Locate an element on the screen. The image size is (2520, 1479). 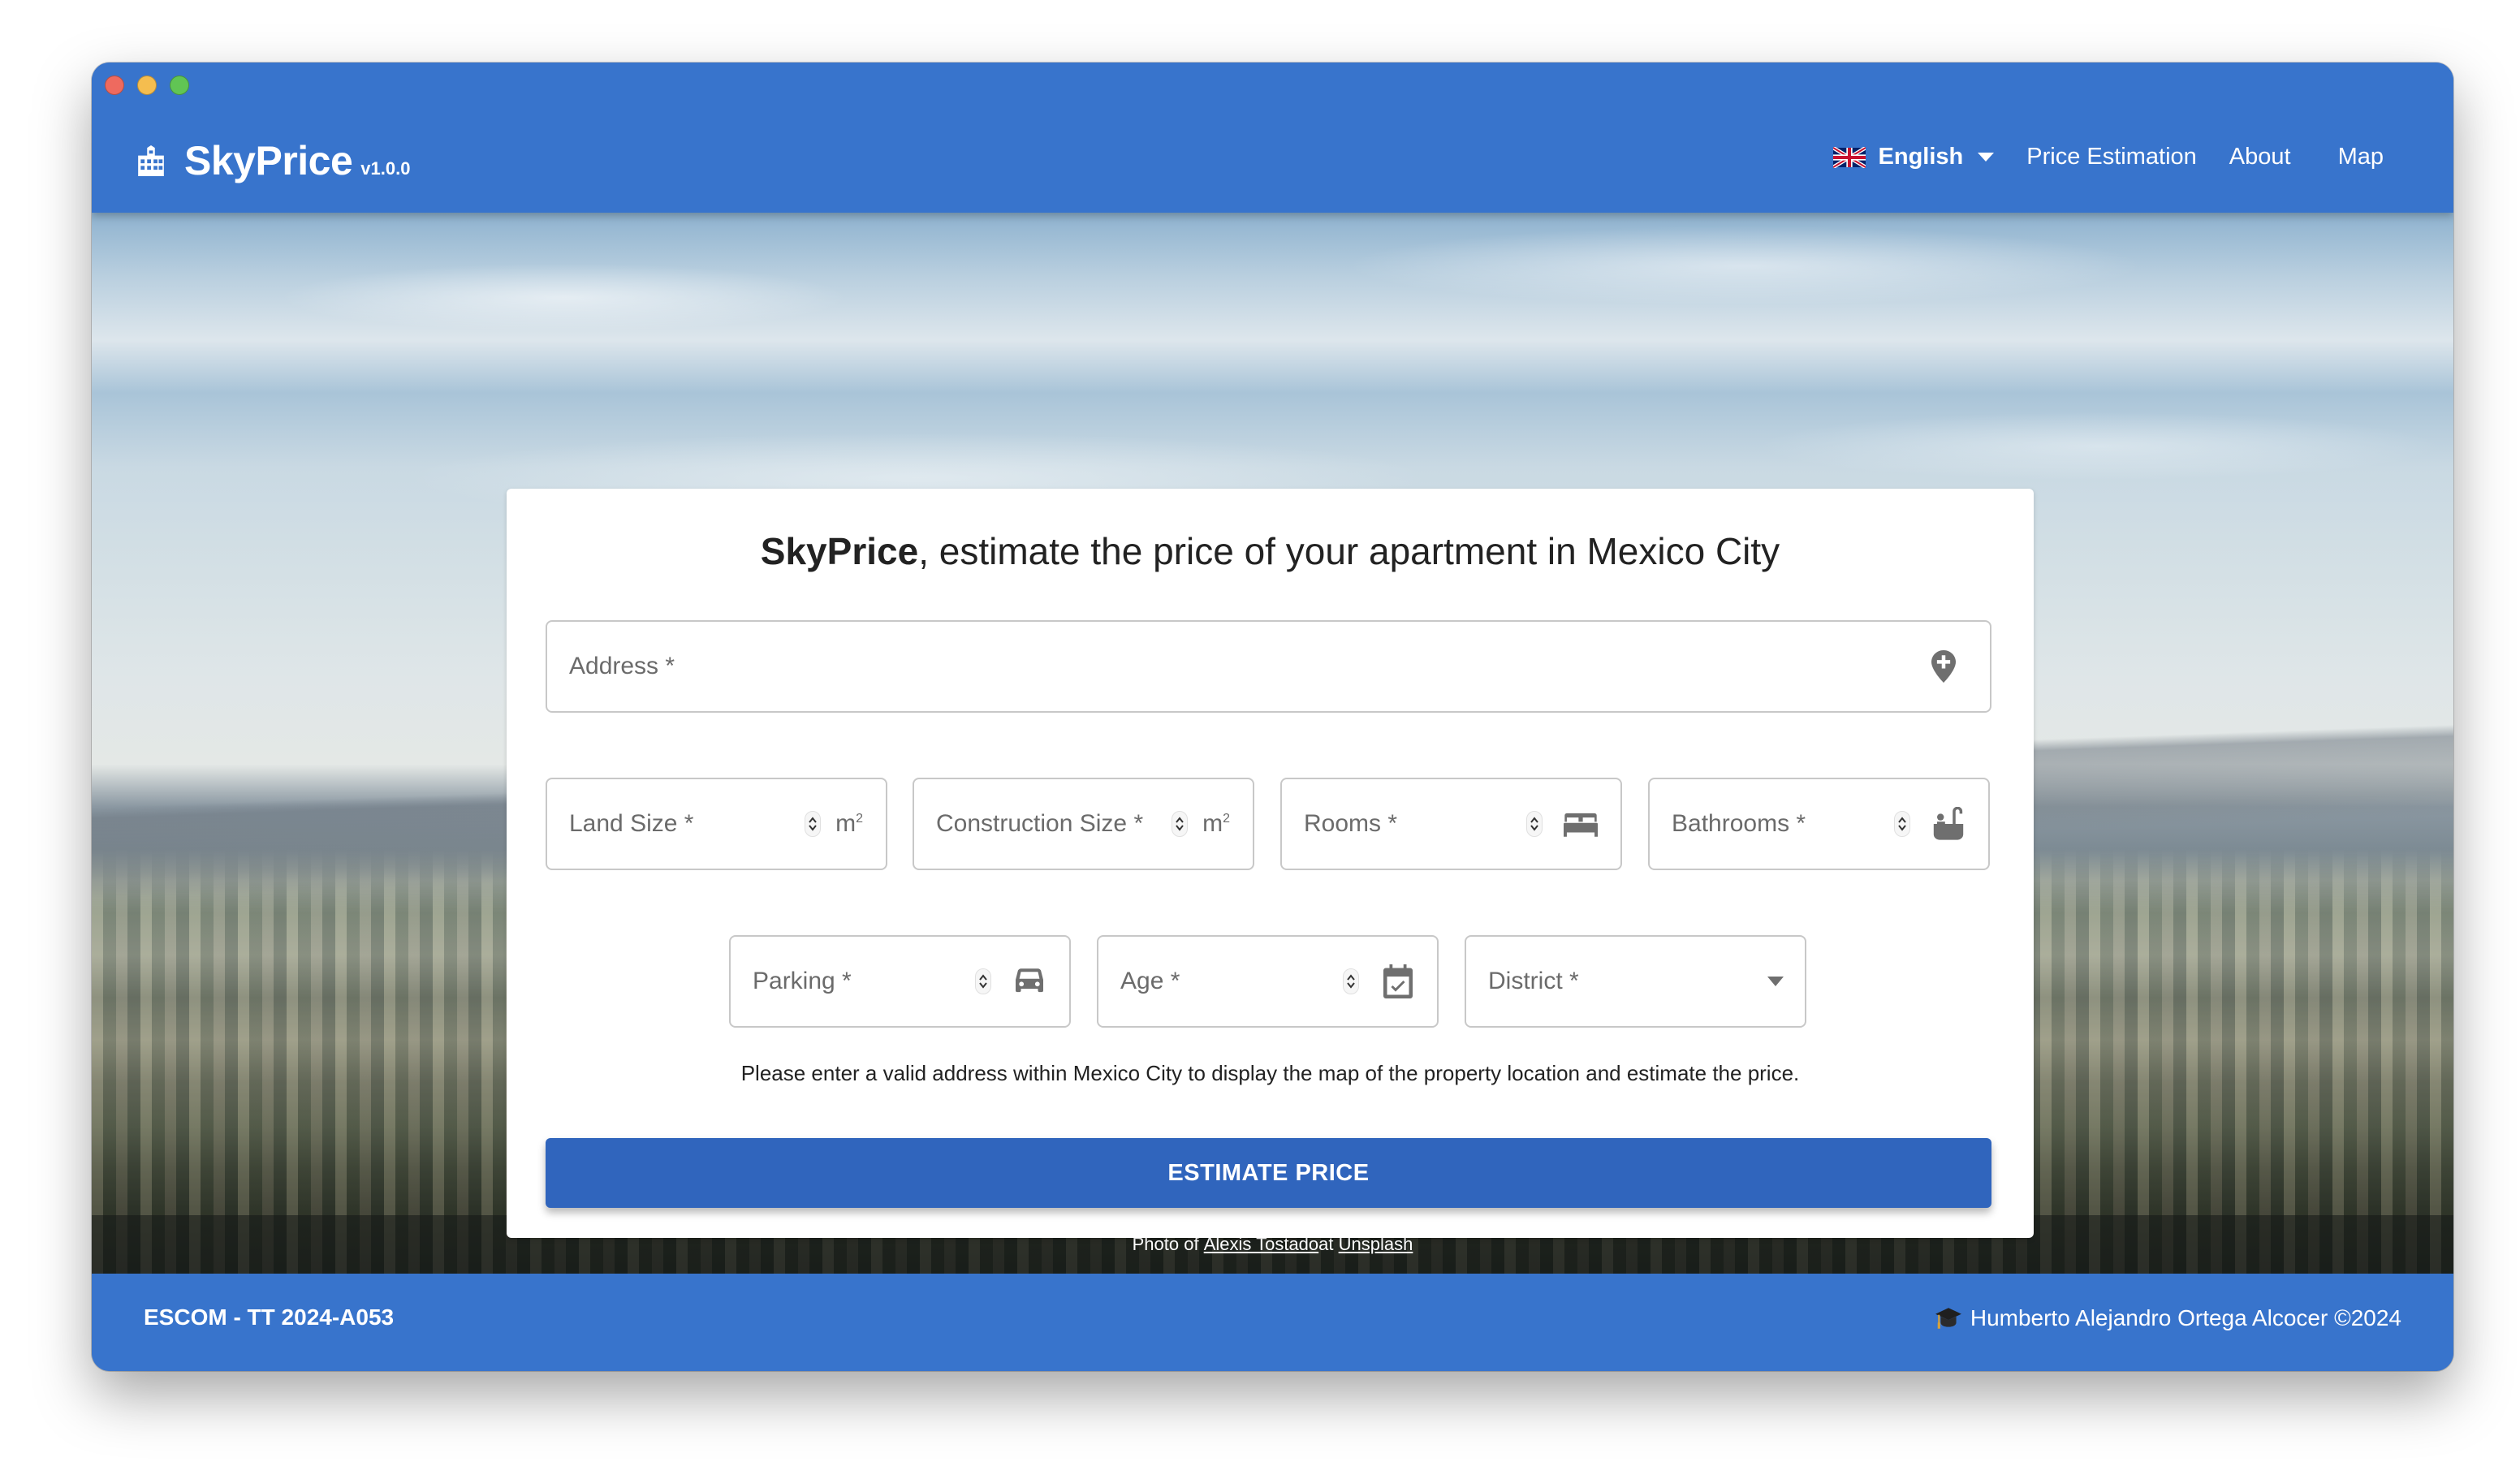
nav-about: About is located at coordinates (2260, 157).